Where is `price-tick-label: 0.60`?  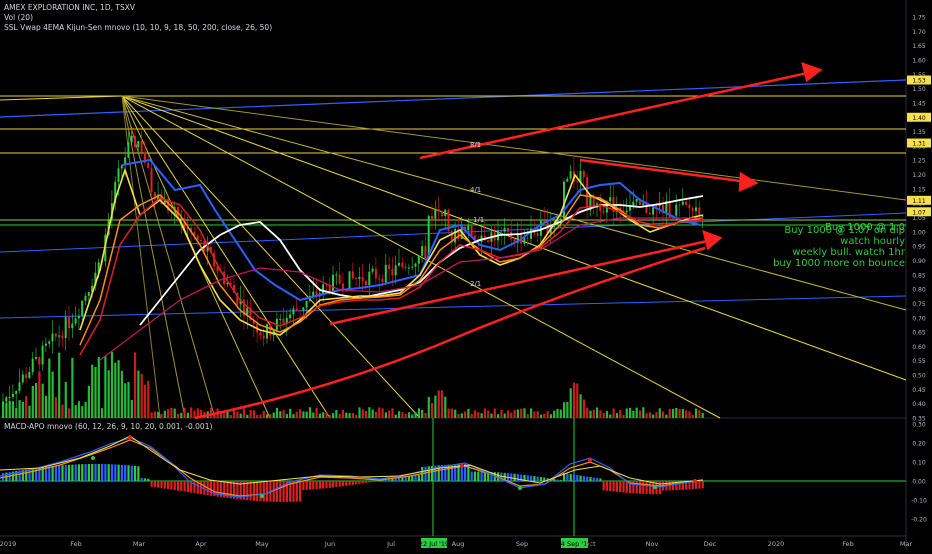 price-tick-label: 0.60 is located at coordinates (919, 347).